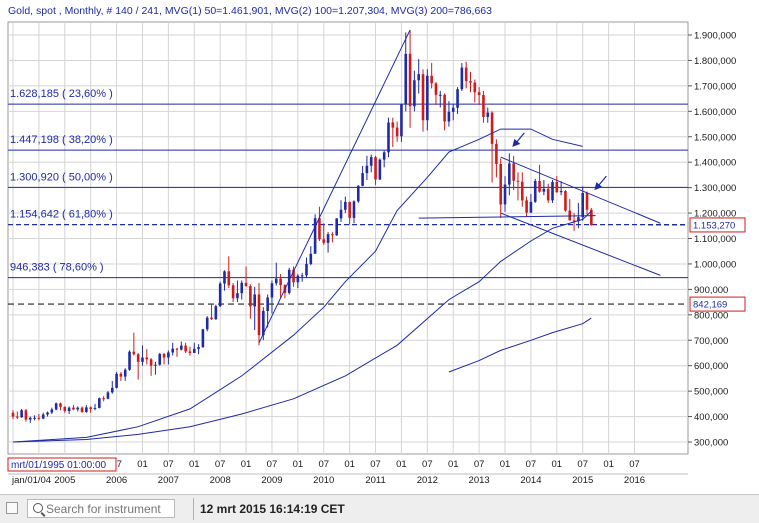 The height and width of the screenshot is (523, 759). I want to click on x-year-label: 2008, so click(220, 480).